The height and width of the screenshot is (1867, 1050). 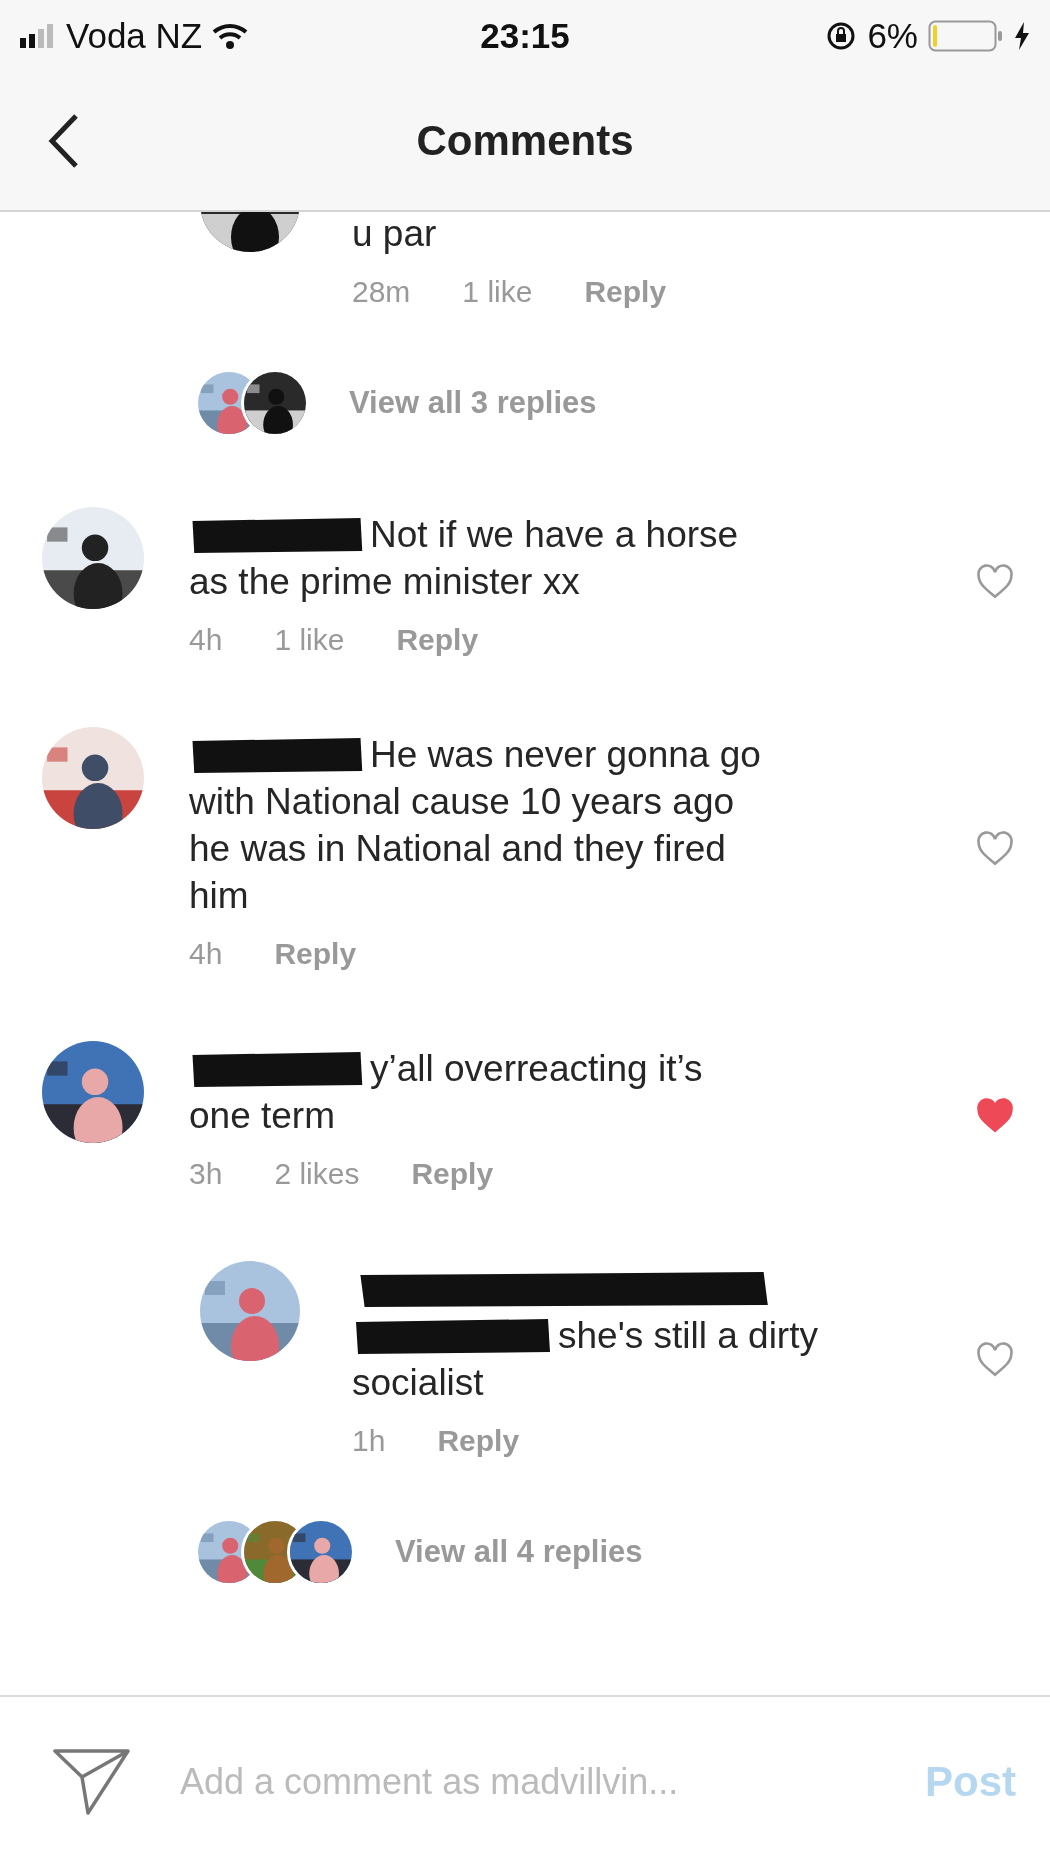 What do you see at coordinates (473, 403) in the screenshot?
I see `view-replies-link: View all 3 replies` at bounding box center [473, 403].